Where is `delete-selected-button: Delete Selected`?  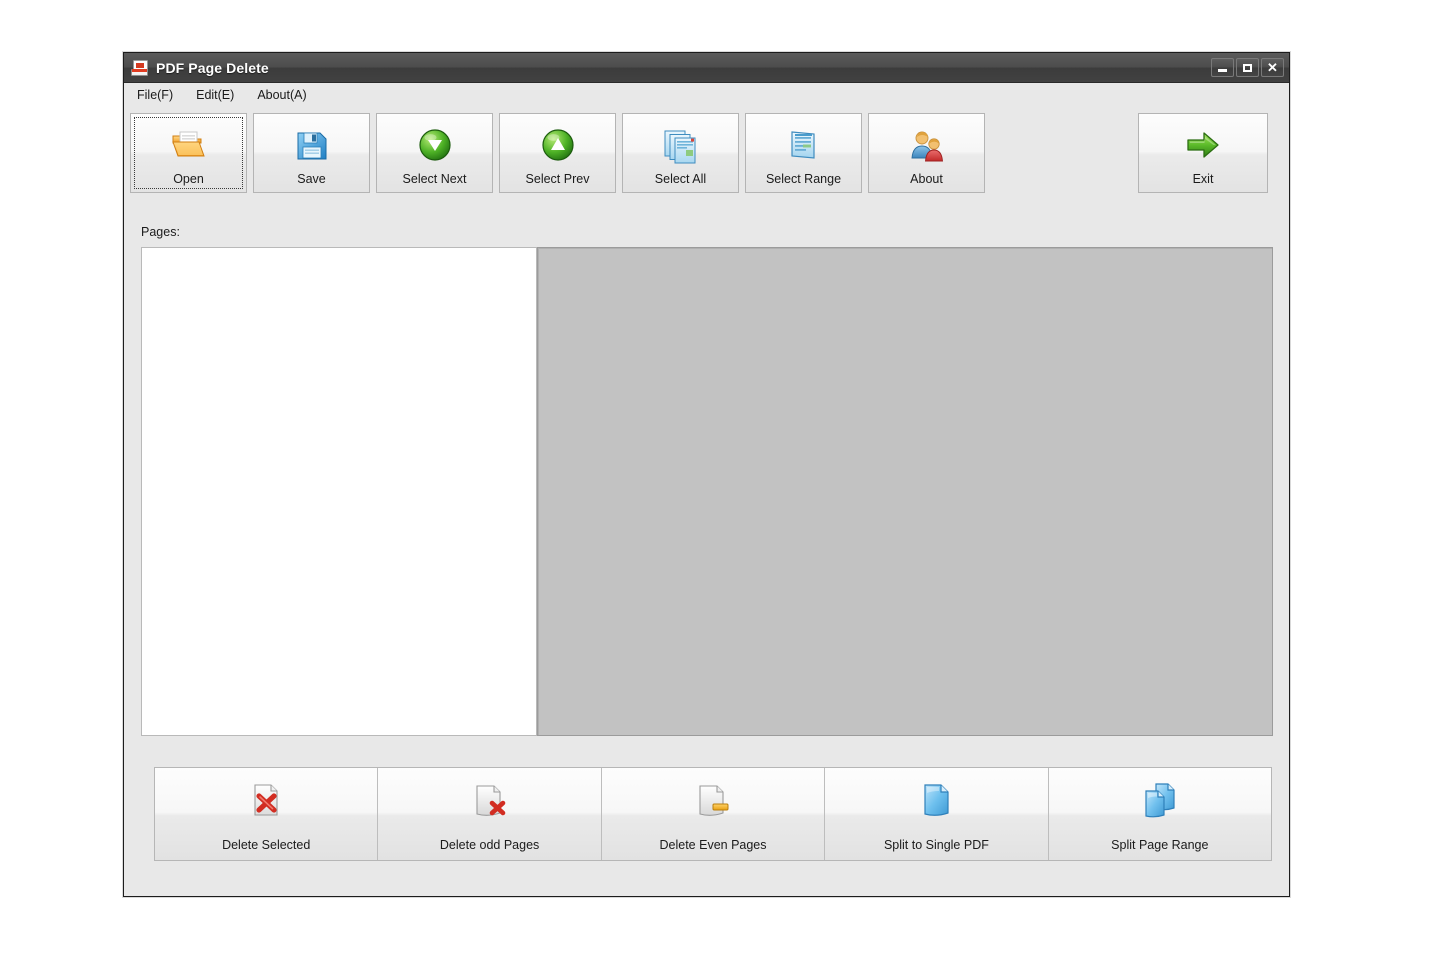
delete-selected-button: Delete Selected is located at coordinates (267, 814).